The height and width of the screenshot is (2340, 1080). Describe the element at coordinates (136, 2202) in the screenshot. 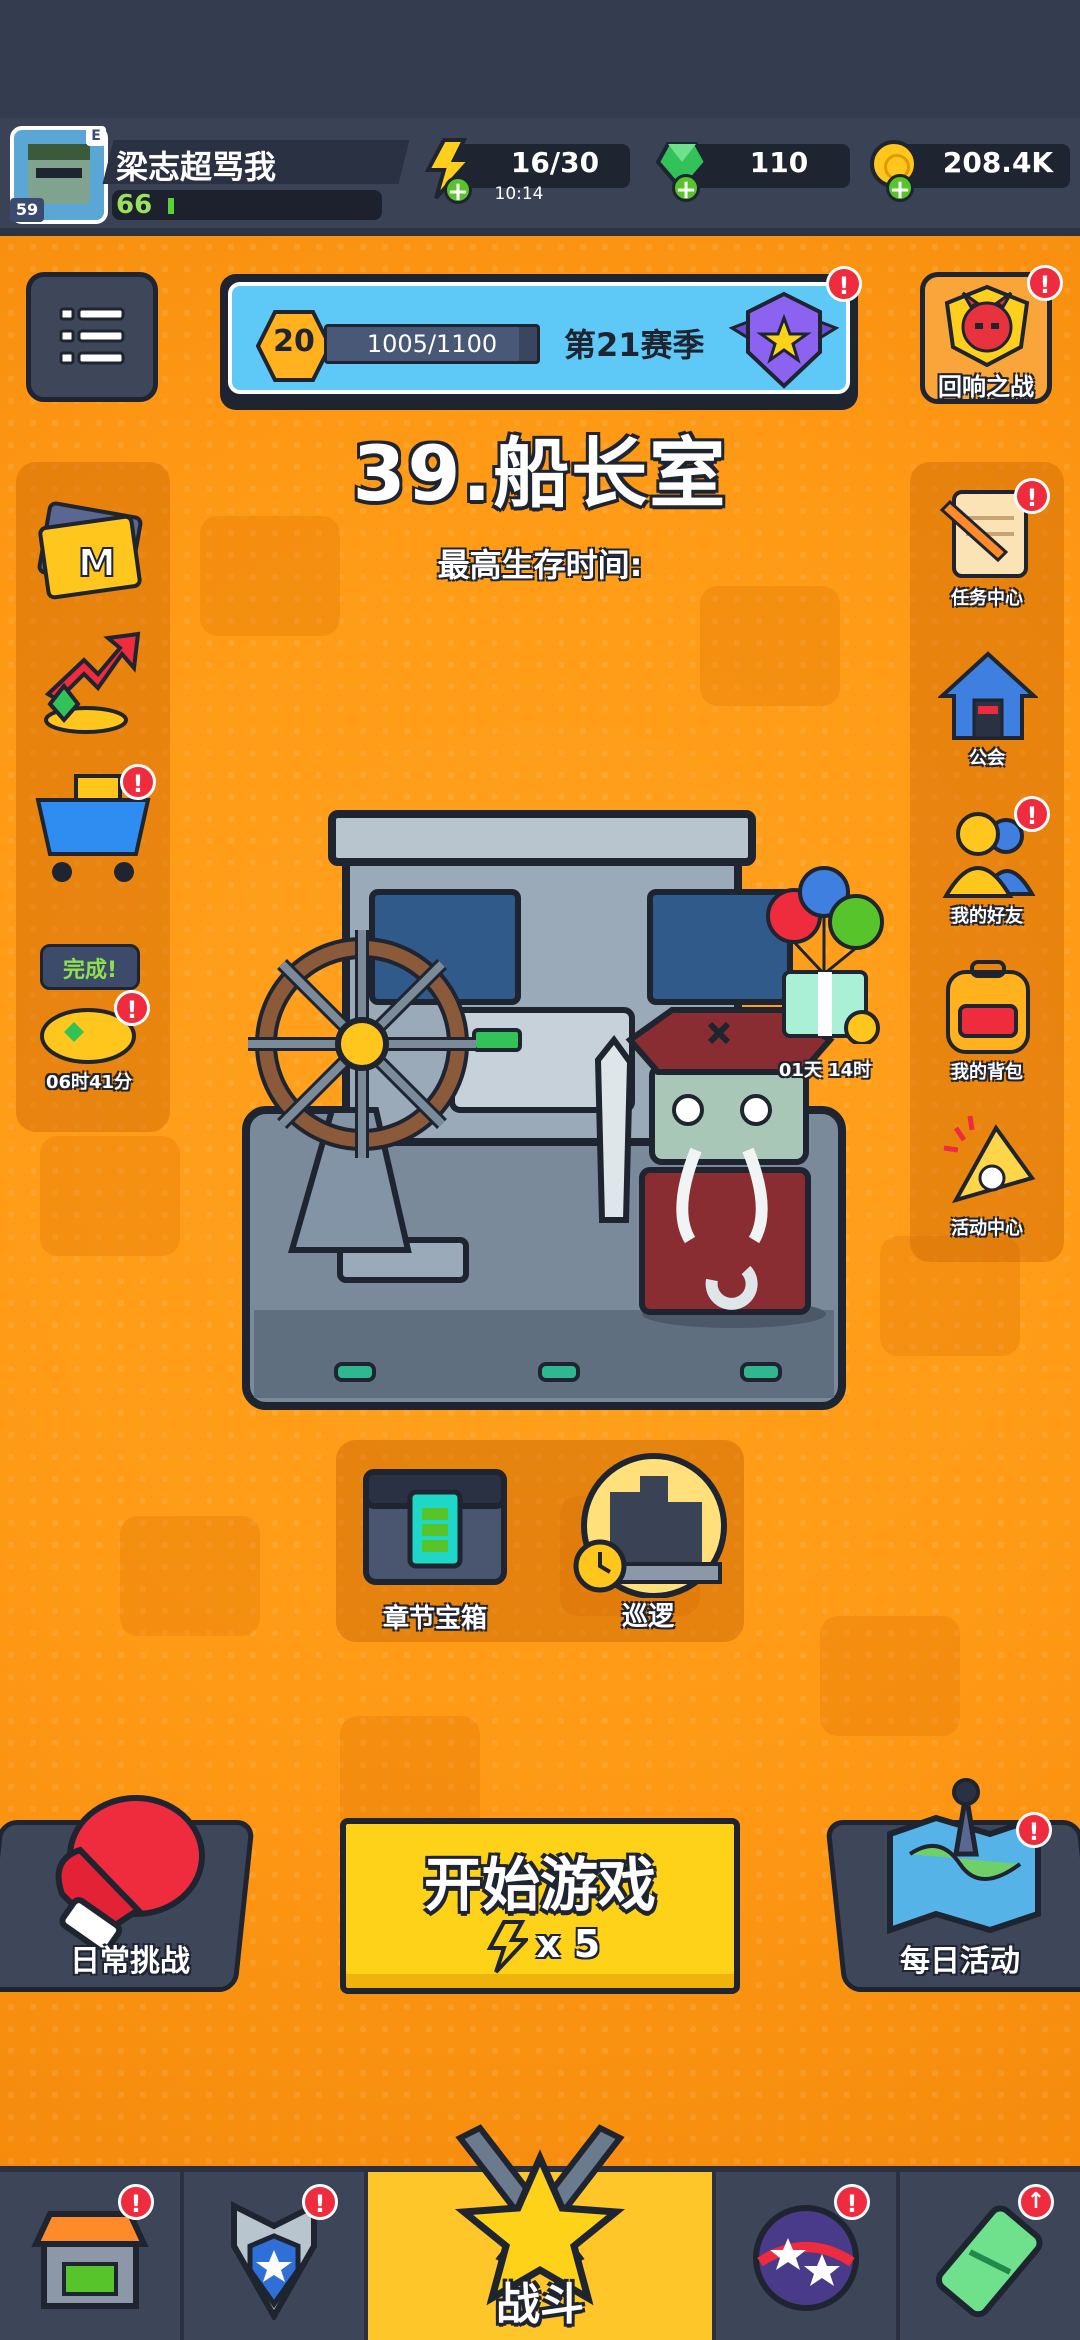

I see `nav-shop-alert-badge: !` at that location.